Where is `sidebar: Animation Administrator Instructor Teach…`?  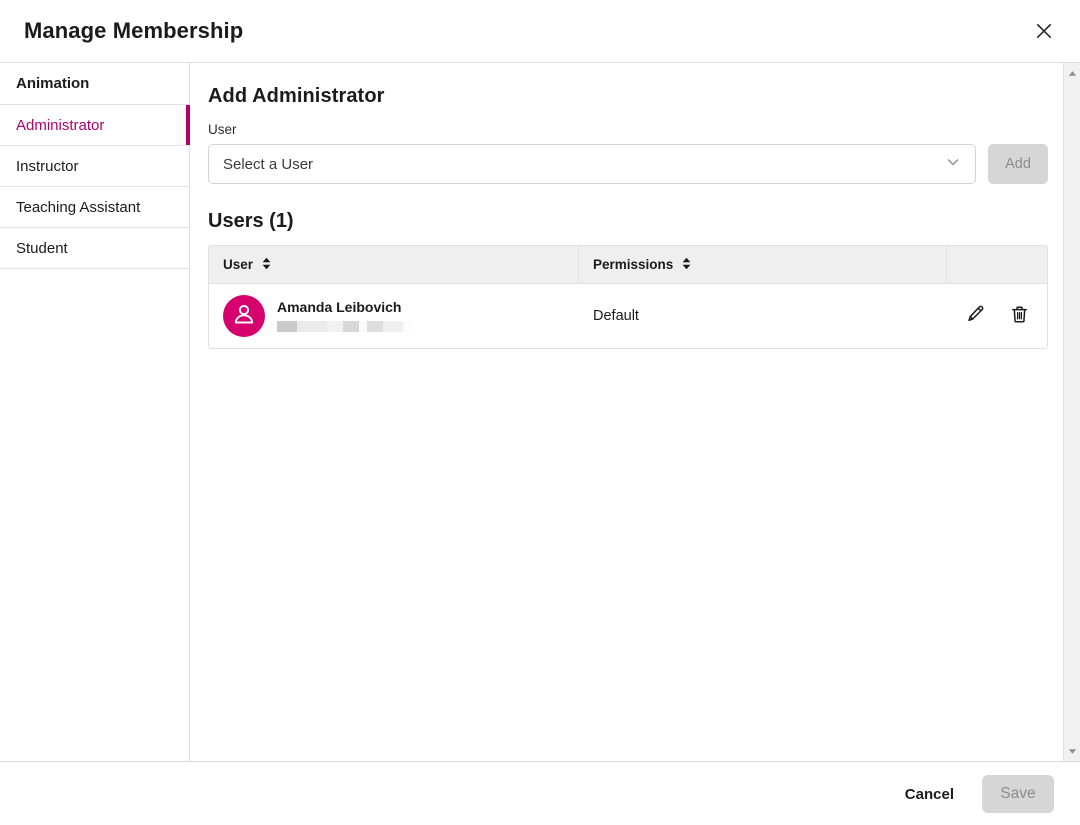
sidebar: Animation Administrator Instructor Teach… is located at coordinates (95, 412).